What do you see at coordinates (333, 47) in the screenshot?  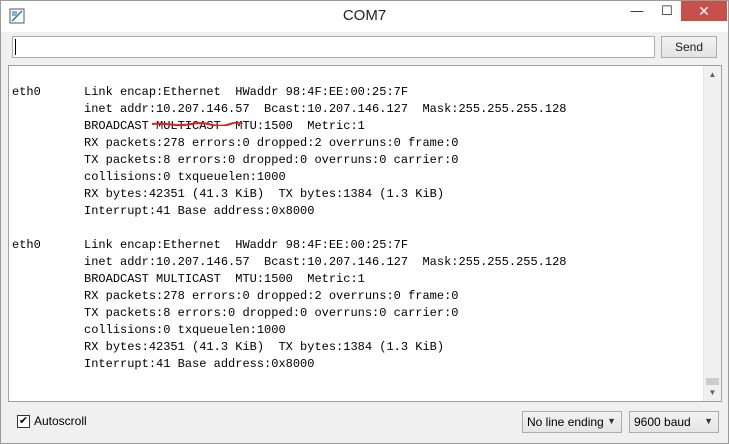 I see `serial-input` at bounding box center [333, 47].